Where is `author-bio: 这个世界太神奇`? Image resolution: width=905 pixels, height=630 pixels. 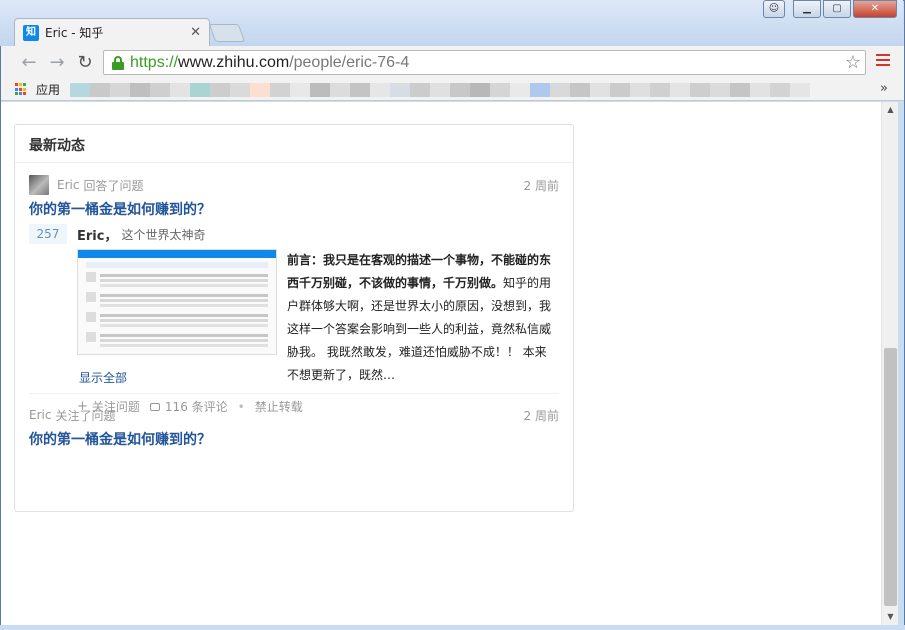 author-bio: 这个世界太神奇 is located at coordinates (163, 234).